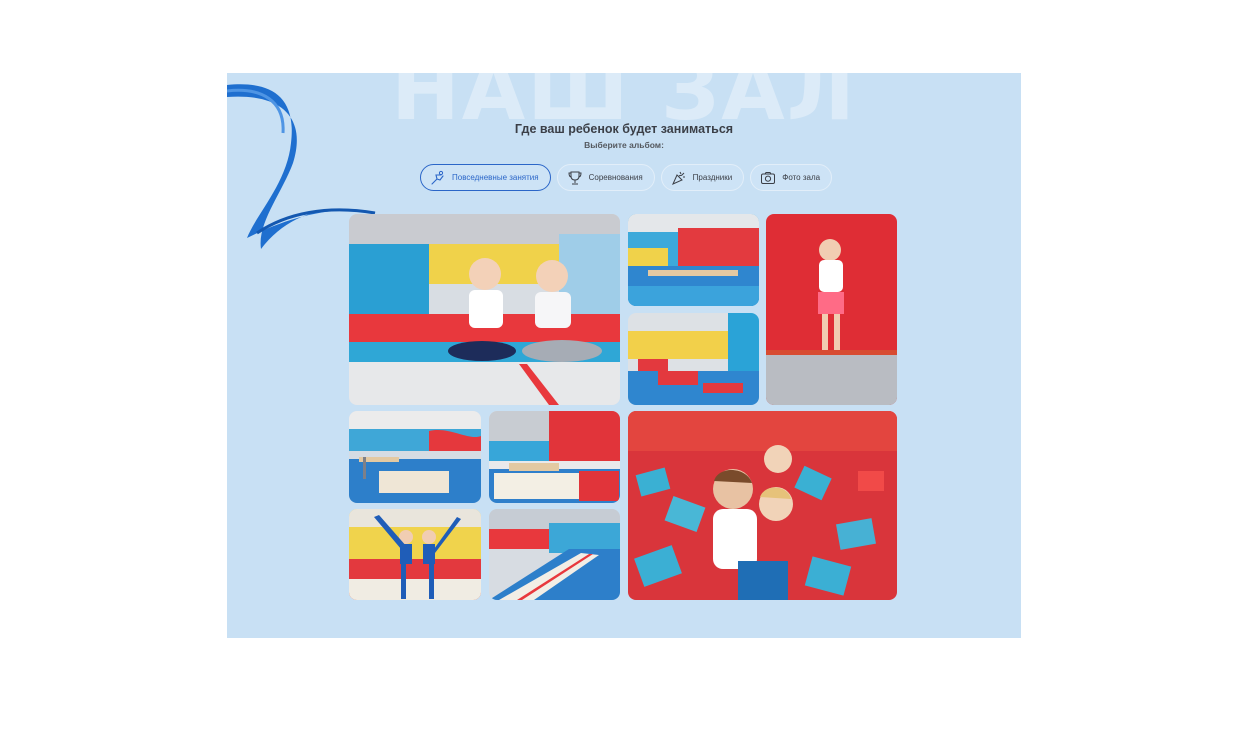  What do you see at coordinates (624, 145) in the screenshot?
I see `section-subtitle: Выберите альбом:` at bounding box center [624, 145].